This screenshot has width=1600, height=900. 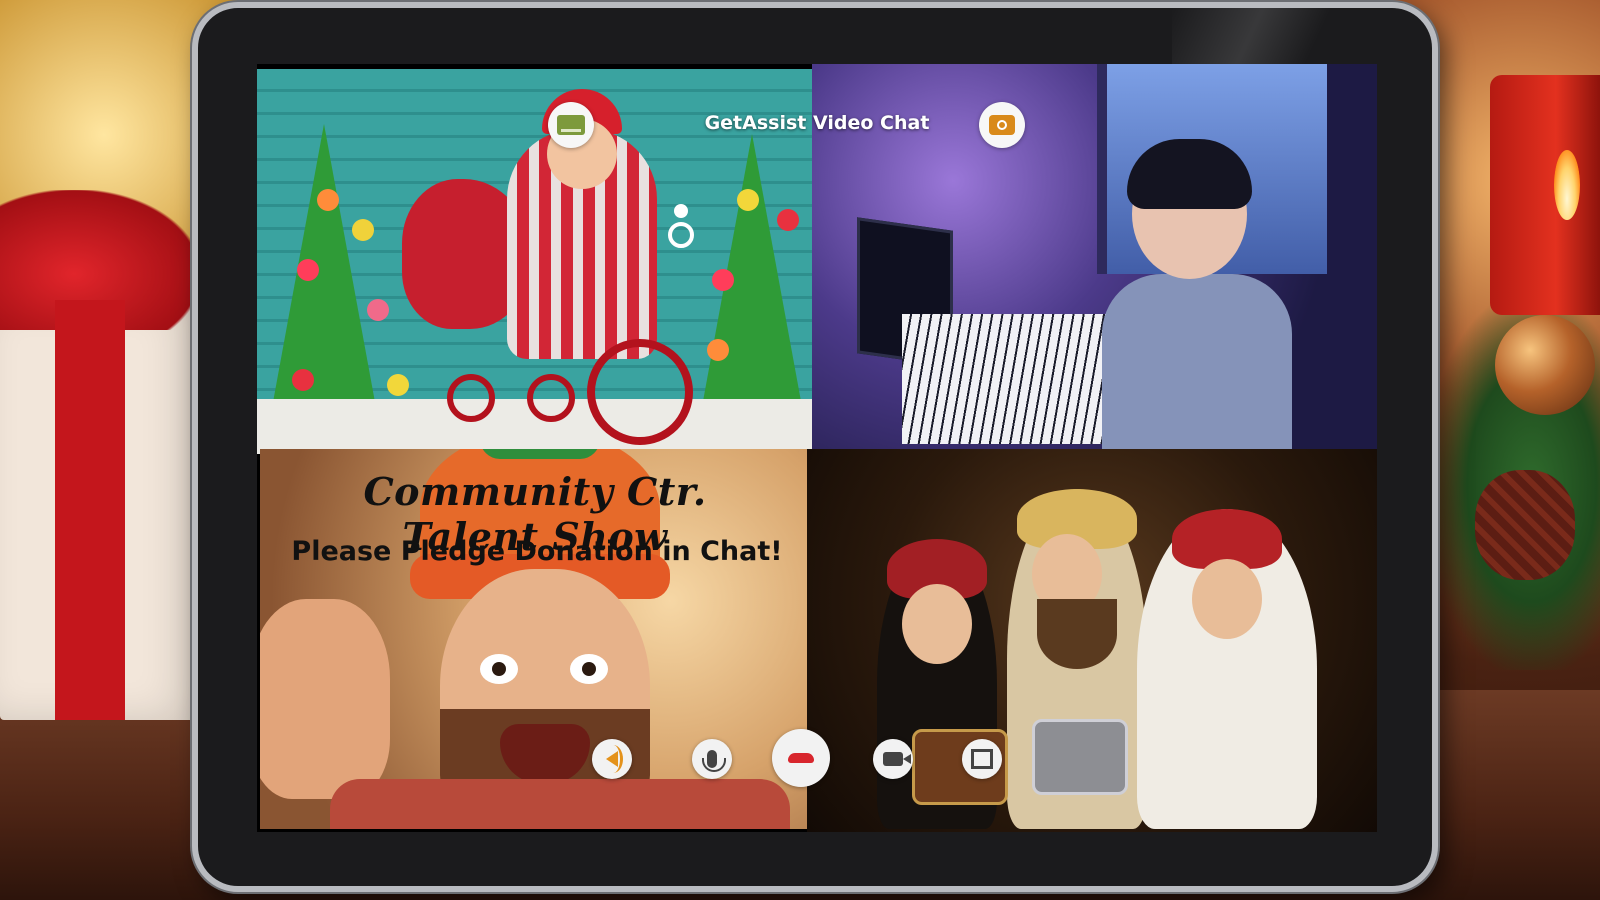 What do you see at coordinates (1545, 195) in the screenshot?
I see `candle` at bounding box center [1545, 195].